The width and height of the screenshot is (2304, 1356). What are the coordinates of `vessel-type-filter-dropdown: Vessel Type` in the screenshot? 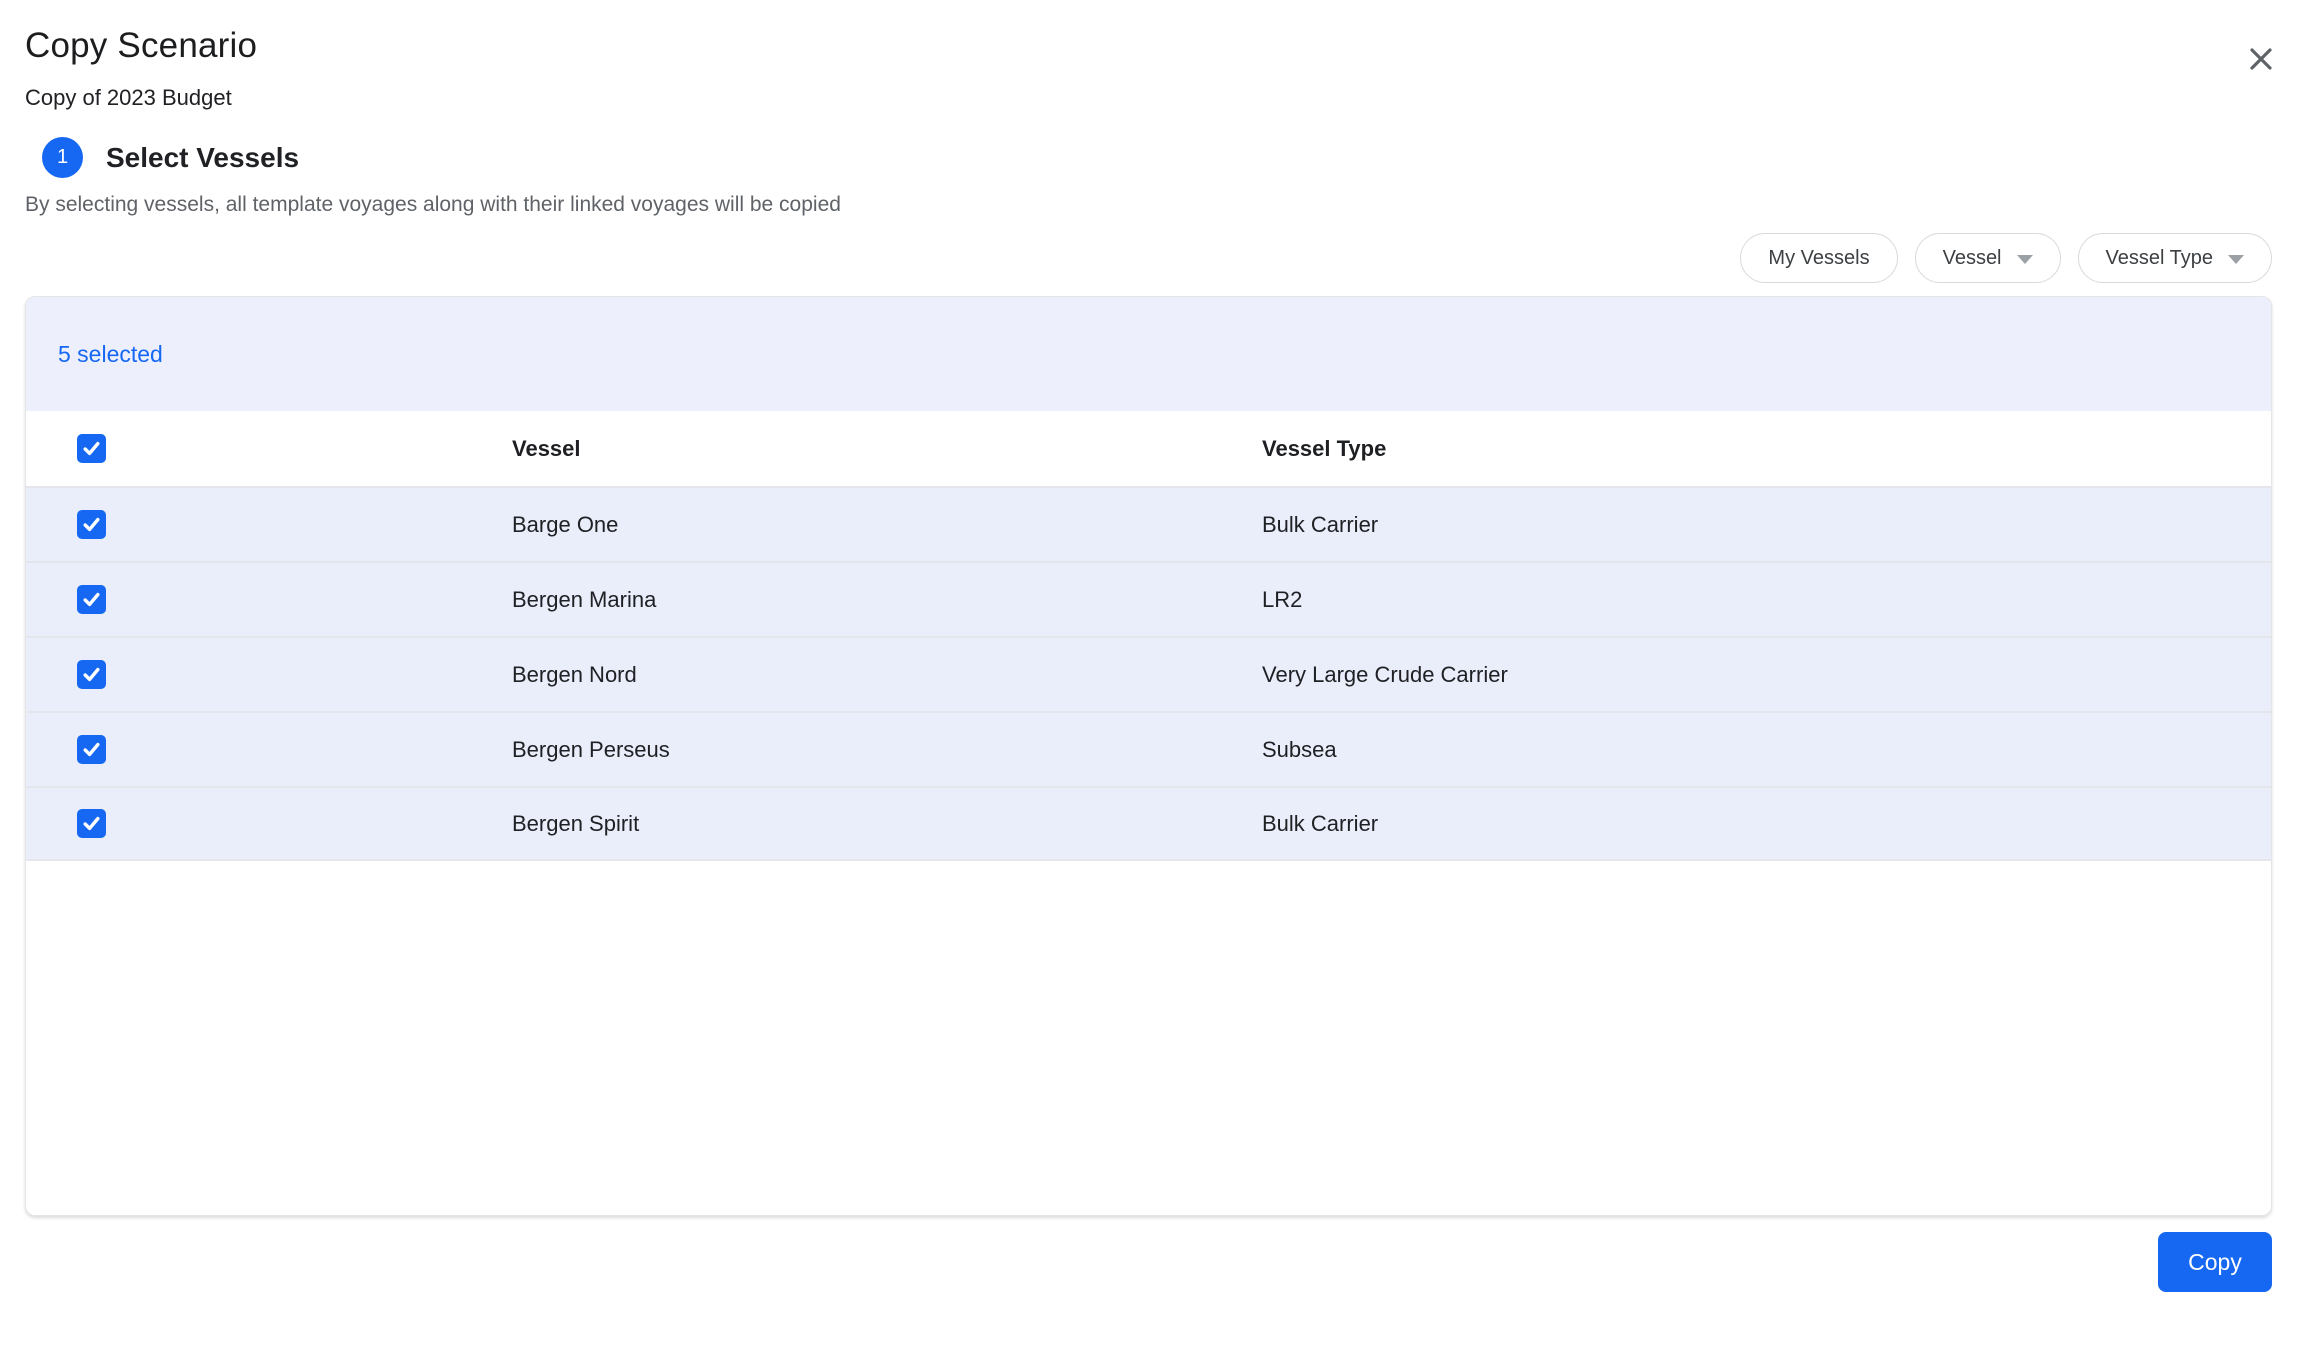 It's located at (2174, 258).